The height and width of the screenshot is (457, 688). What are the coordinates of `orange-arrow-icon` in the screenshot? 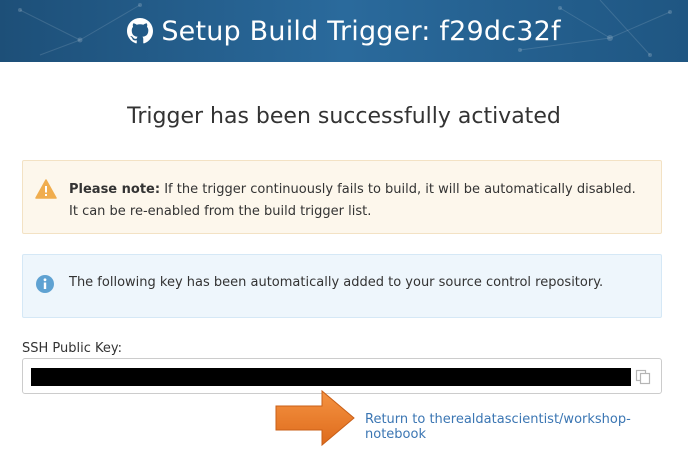 It's located at (317, 420).